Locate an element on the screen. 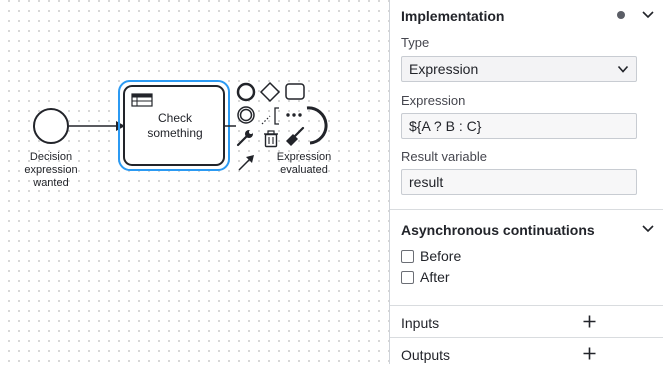 The width and height of the screenshot is (663, 369). task-label-line: something is located at coordinates (175, 133).